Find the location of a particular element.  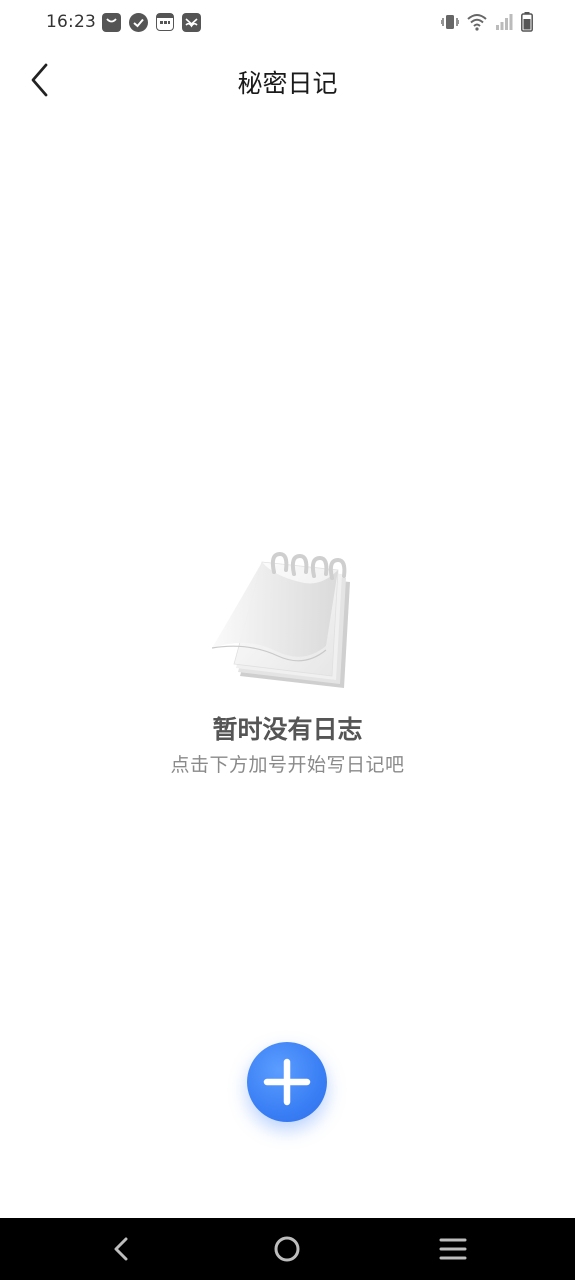

empty-title: 暂时没有日志 is located at coordinates (287, 729).